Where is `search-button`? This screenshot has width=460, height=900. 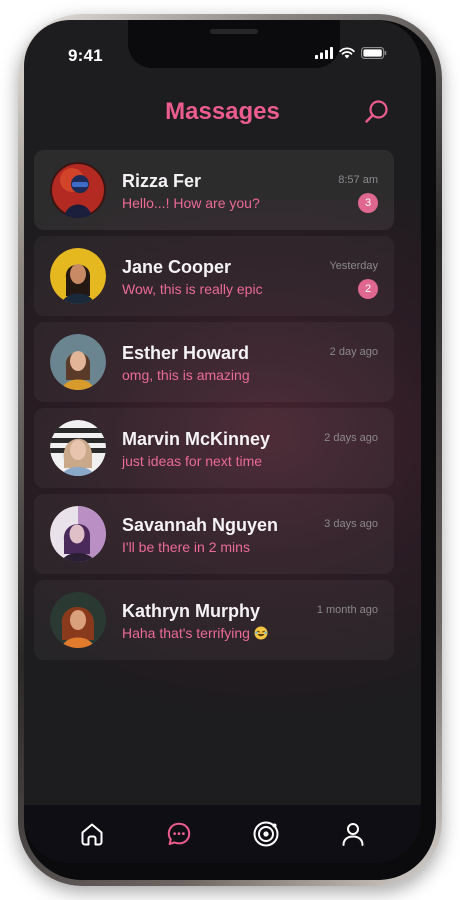 search-button is located at coordinates (377, 112).